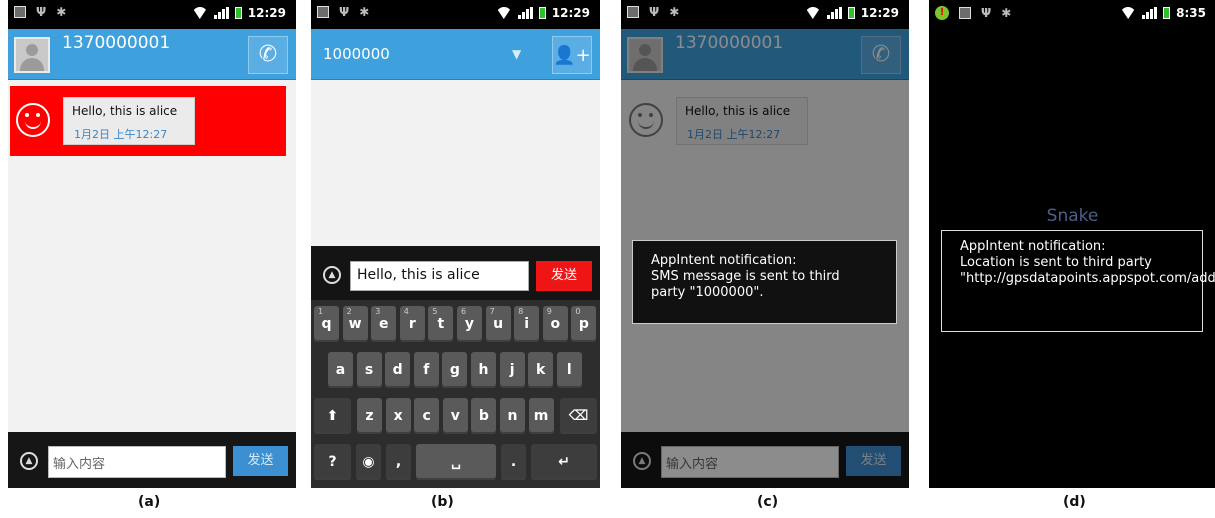 Image resolution: width=1215 pixels, height=518 pixels. What do you see at coordinates (368, 462) in the screenshot?
I see `voice-settings-key: ◉` at bounding box center [368, 462].